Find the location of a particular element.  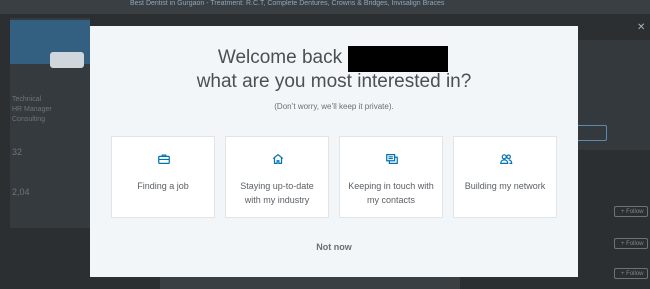

option-label: Keeping in touch with my contacts is located at coordinates (391, 193).